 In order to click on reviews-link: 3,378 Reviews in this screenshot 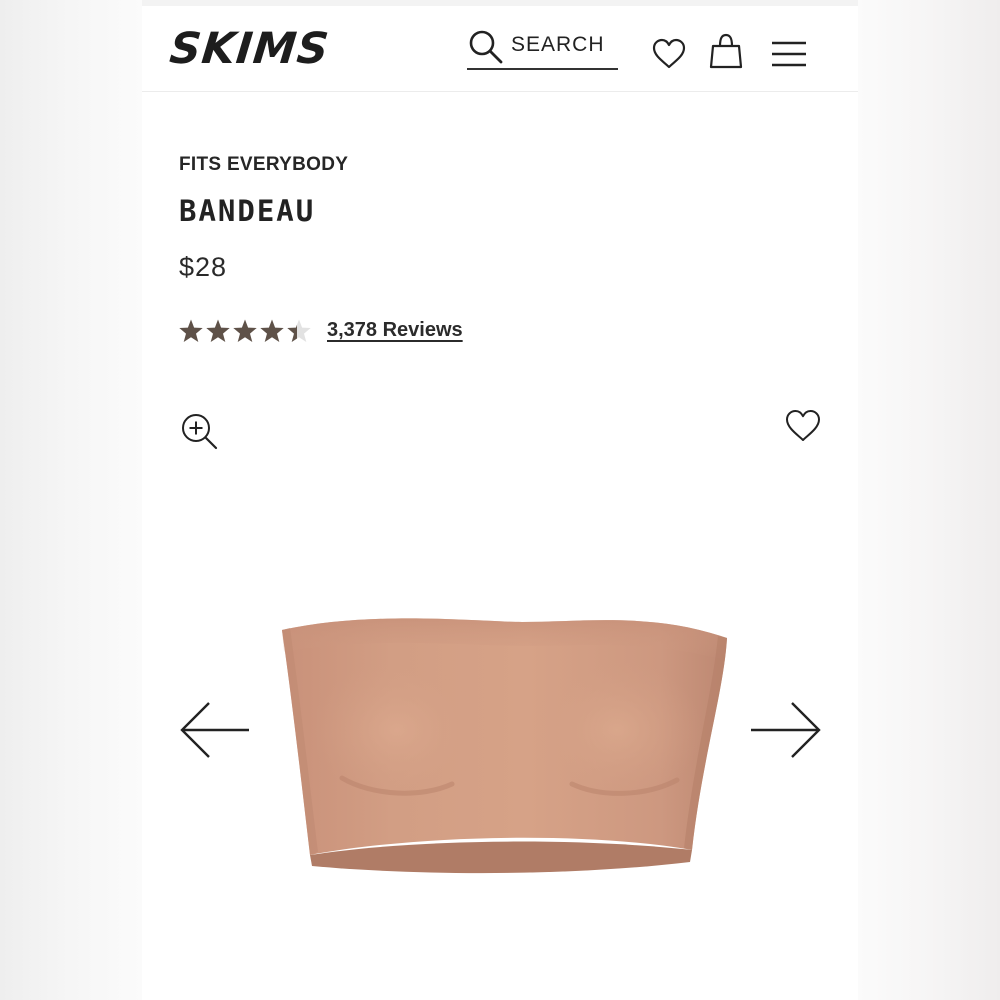, I will do `click(395, 330)`.